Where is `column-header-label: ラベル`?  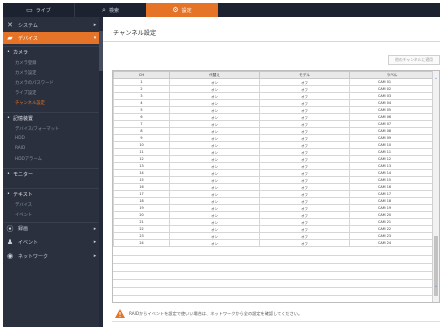
column-header-label: ラベル is located at coordinates (392, 75).